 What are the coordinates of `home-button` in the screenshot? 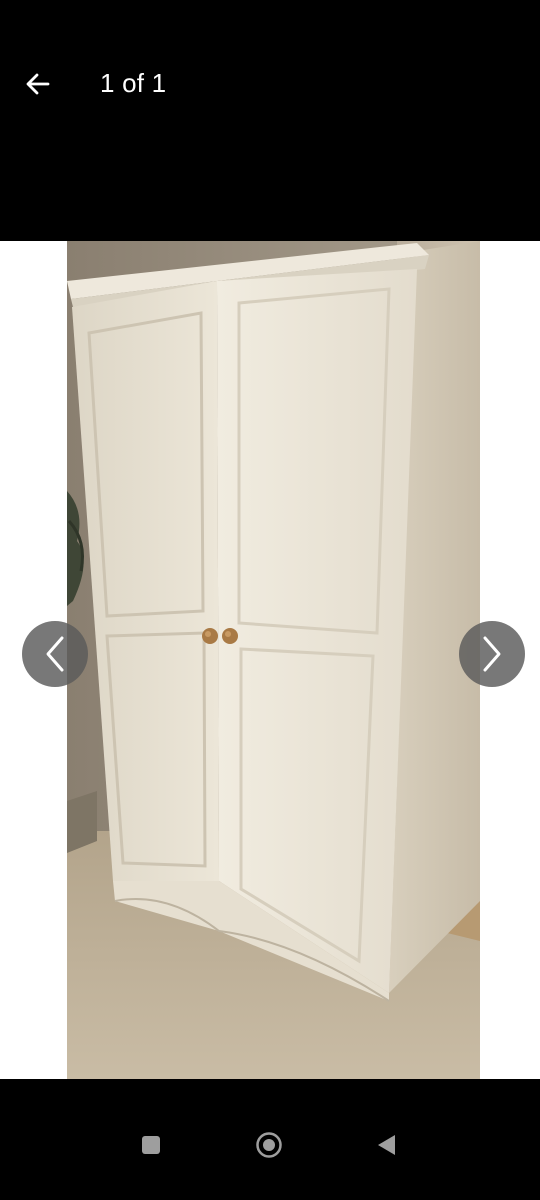 It's located at (269, 1145).